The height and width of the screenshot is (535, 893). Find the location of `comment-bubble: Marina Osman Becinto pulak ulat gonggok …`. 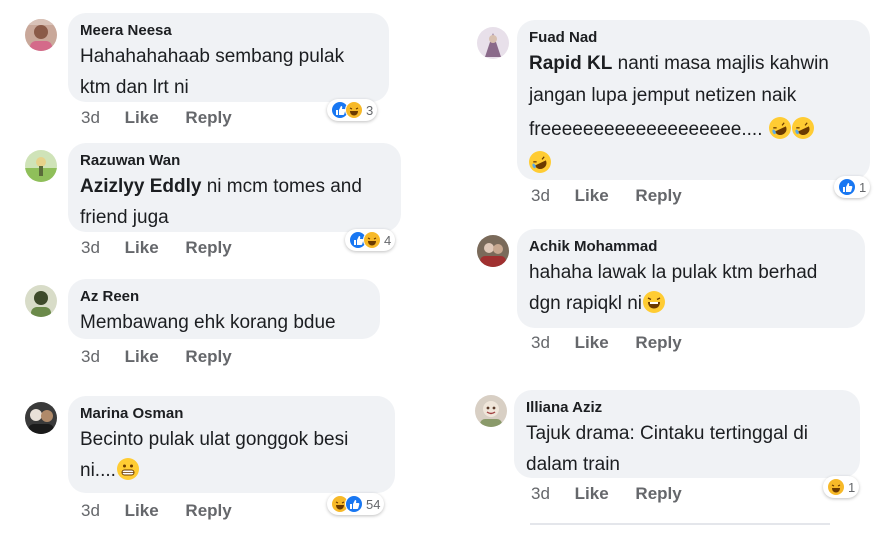

comment-bubble: Marina Osman Becinto pulak ulat gonggok … is located at coordinates (231, 444).